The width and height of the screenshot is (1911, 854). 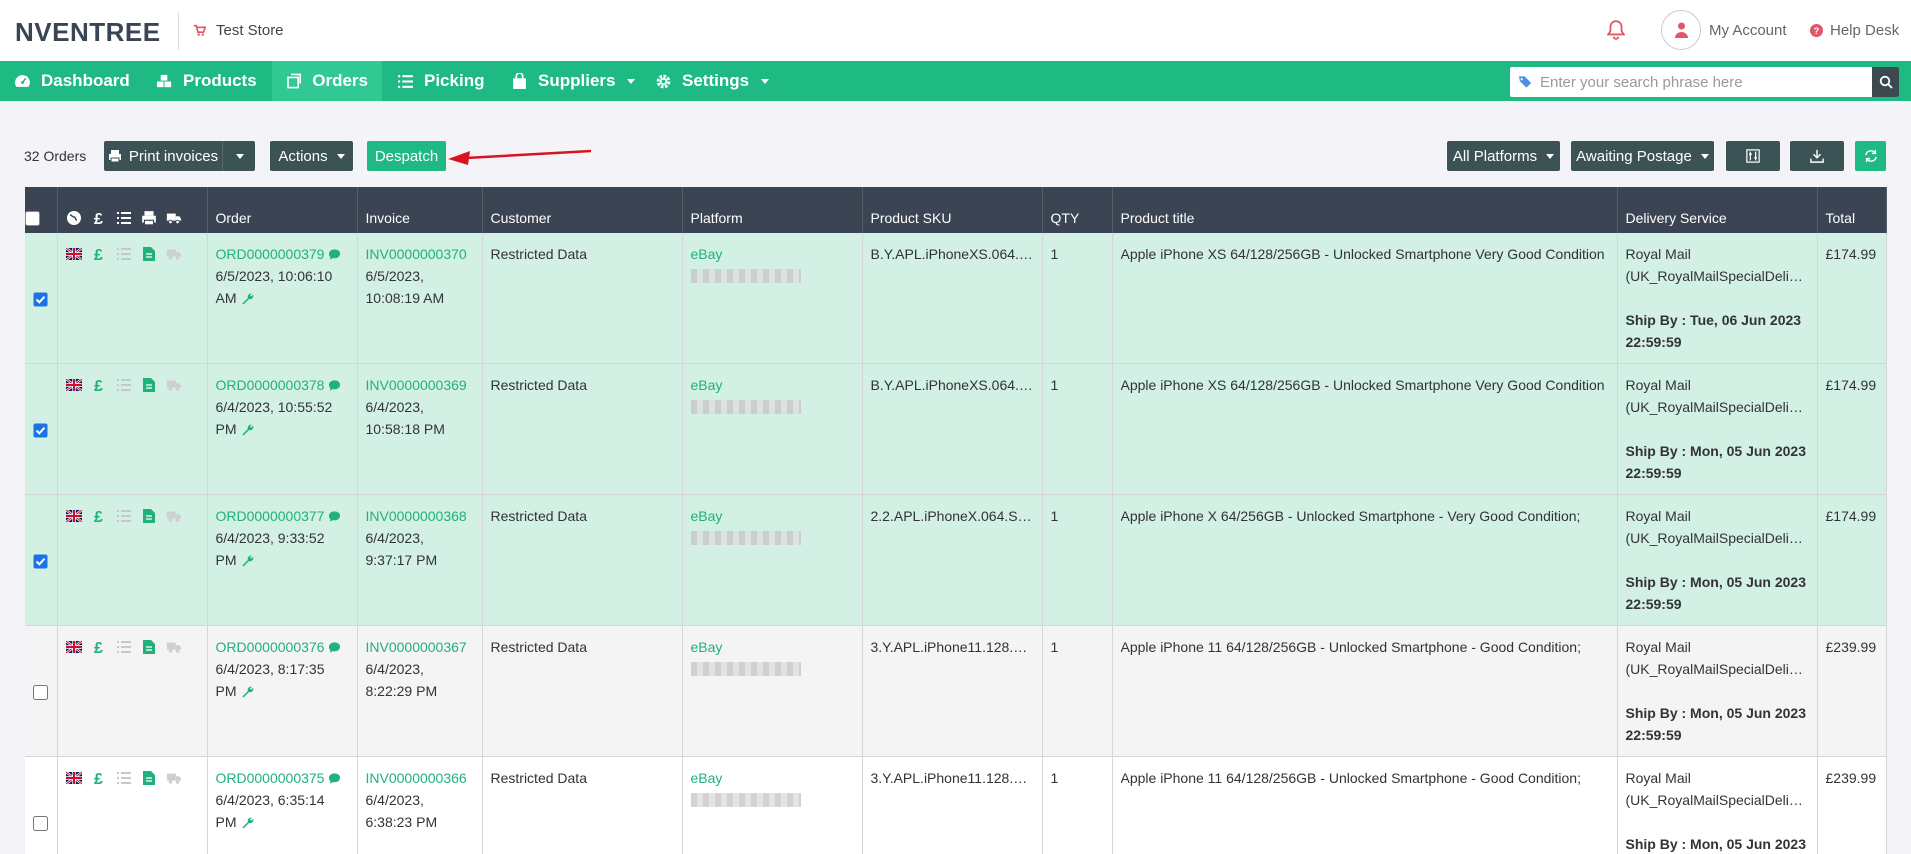 I want to click on my-account-link: My Account, so click(x=1748, y=30).